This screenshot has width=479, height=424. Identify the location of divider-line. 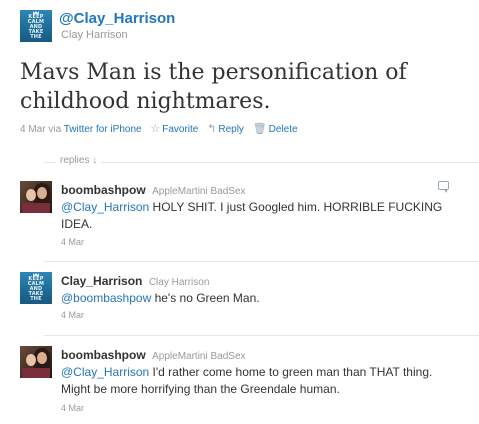
(261, 162).